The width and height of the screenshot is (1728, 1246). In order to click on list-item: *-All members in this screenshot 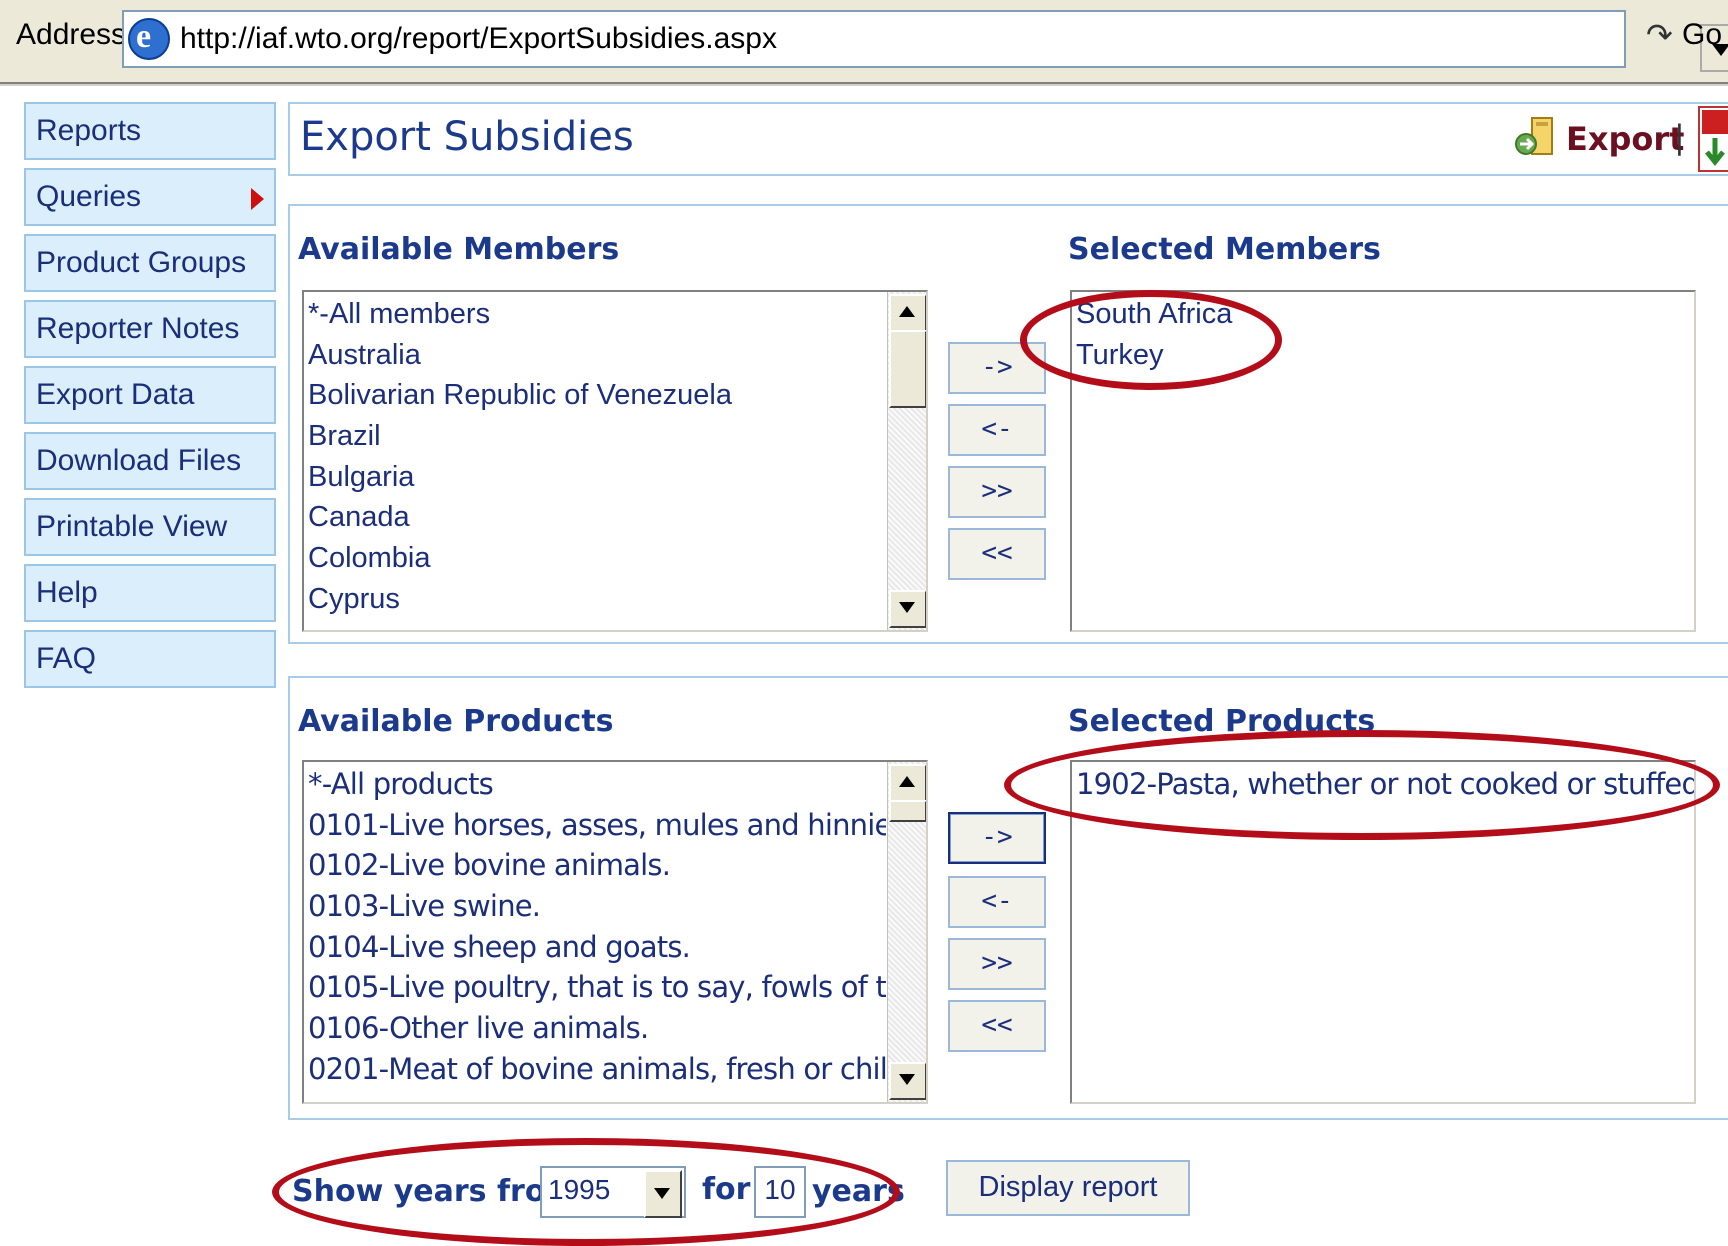, I will do `click(597, 314)`.